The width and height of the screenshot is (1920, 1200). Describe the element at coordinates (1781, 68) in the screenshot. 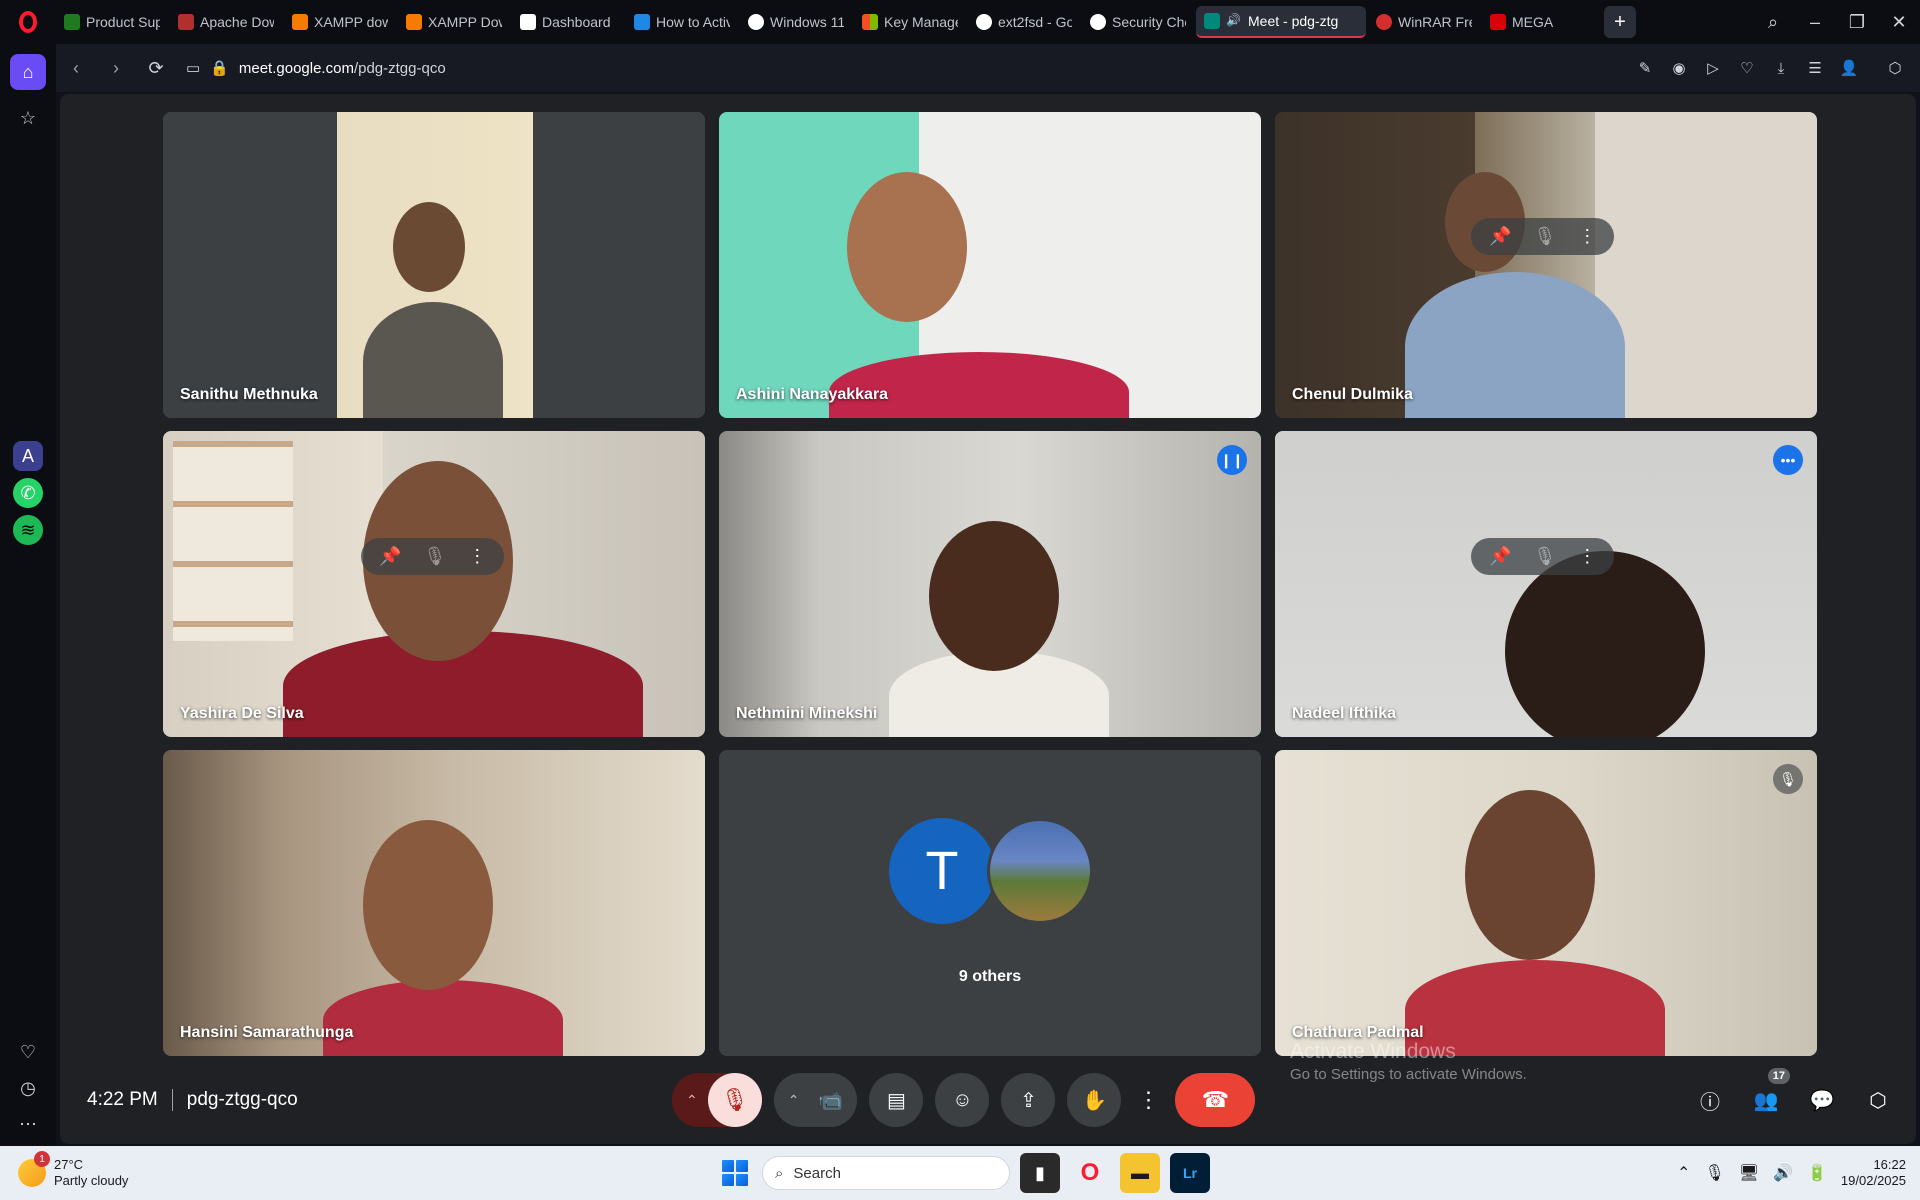

I see `download-icon: ⤓` at that location.